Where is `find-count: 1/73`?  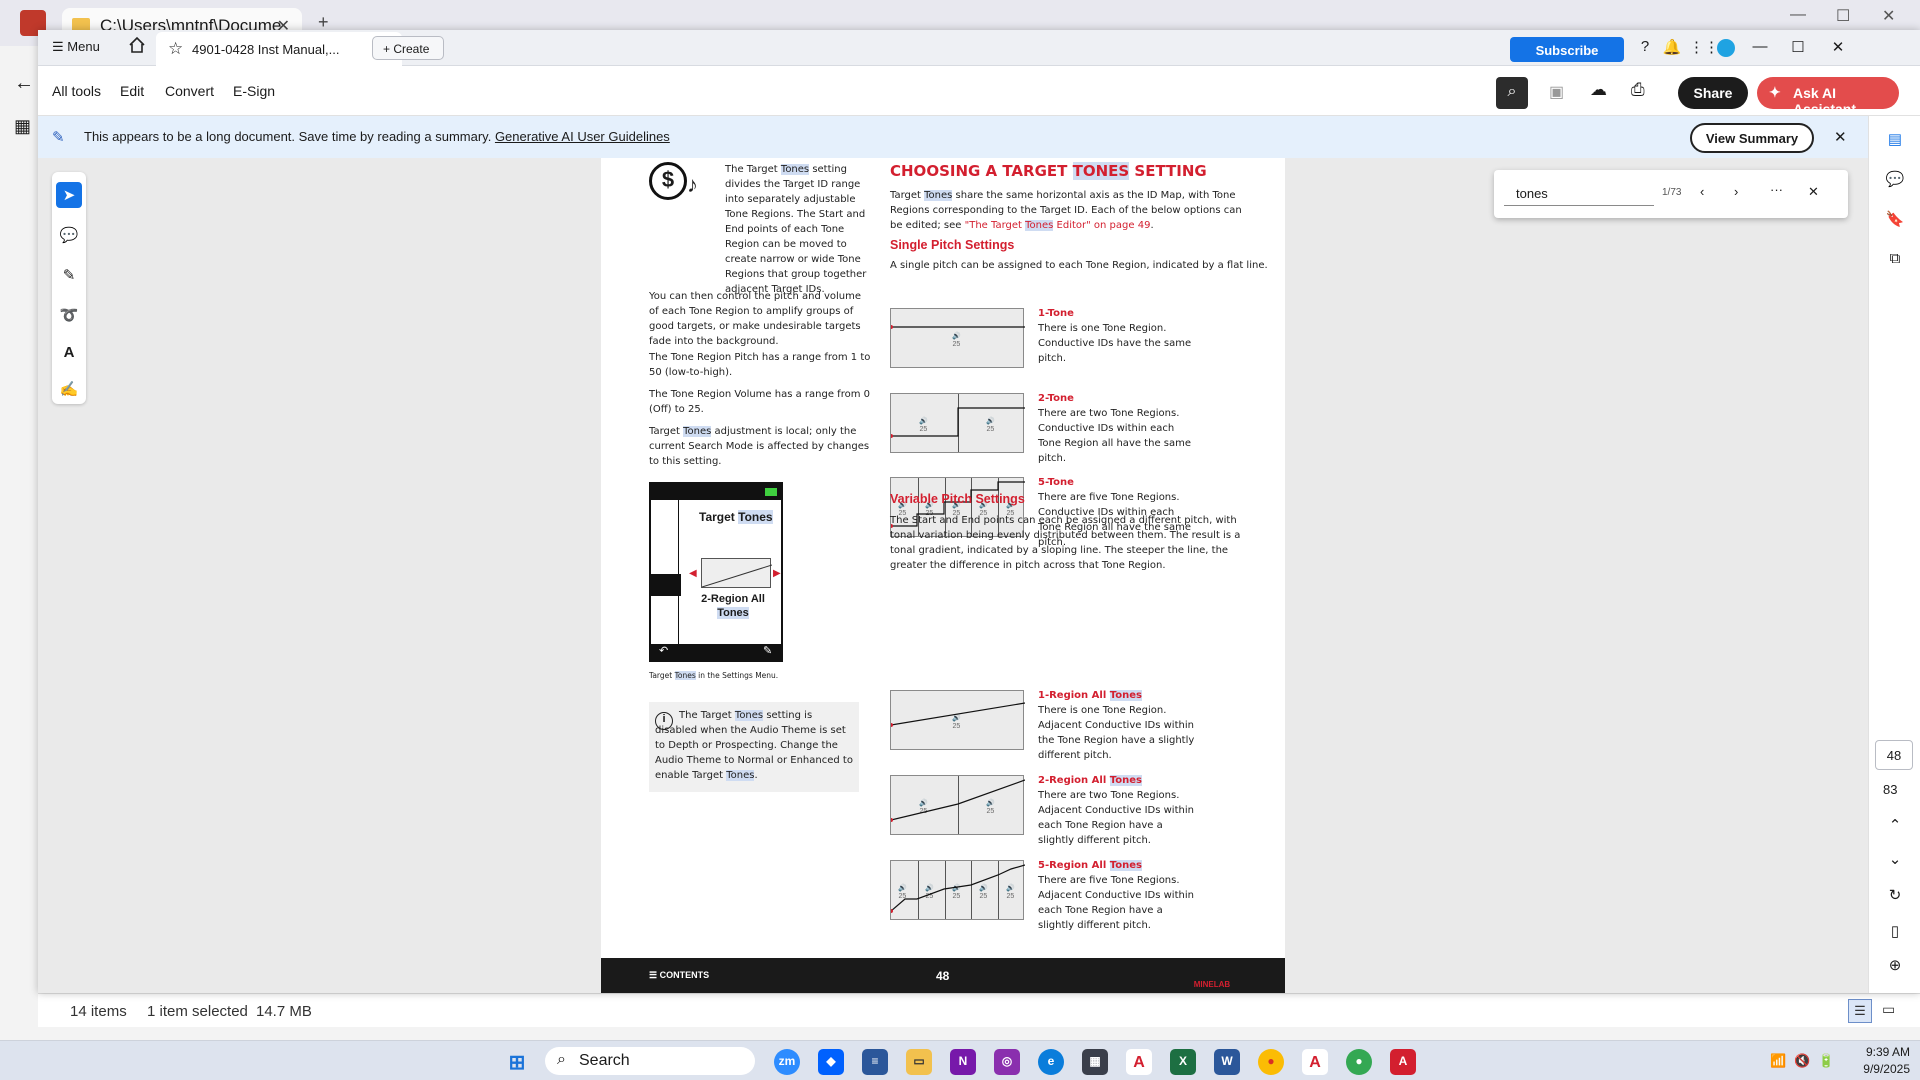
find-count: 1/73 is located at coordinates (1672, 192).